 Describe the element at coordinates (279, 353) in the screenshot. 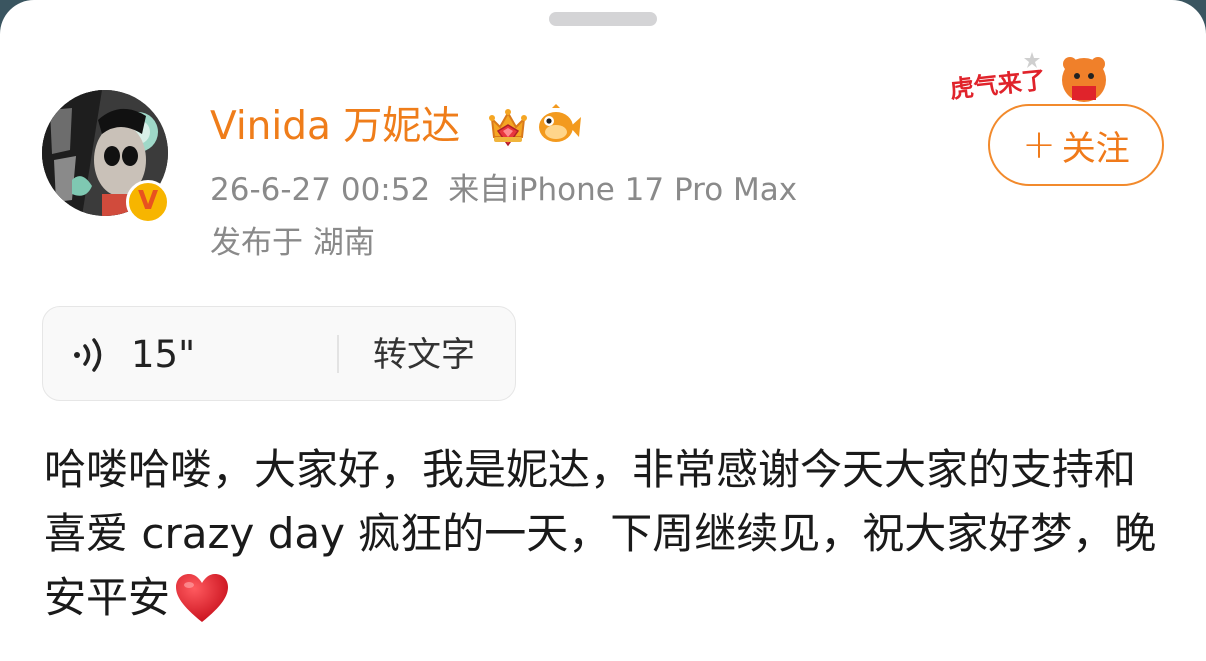

I see `voice-message: 15" 转文字` at that location.